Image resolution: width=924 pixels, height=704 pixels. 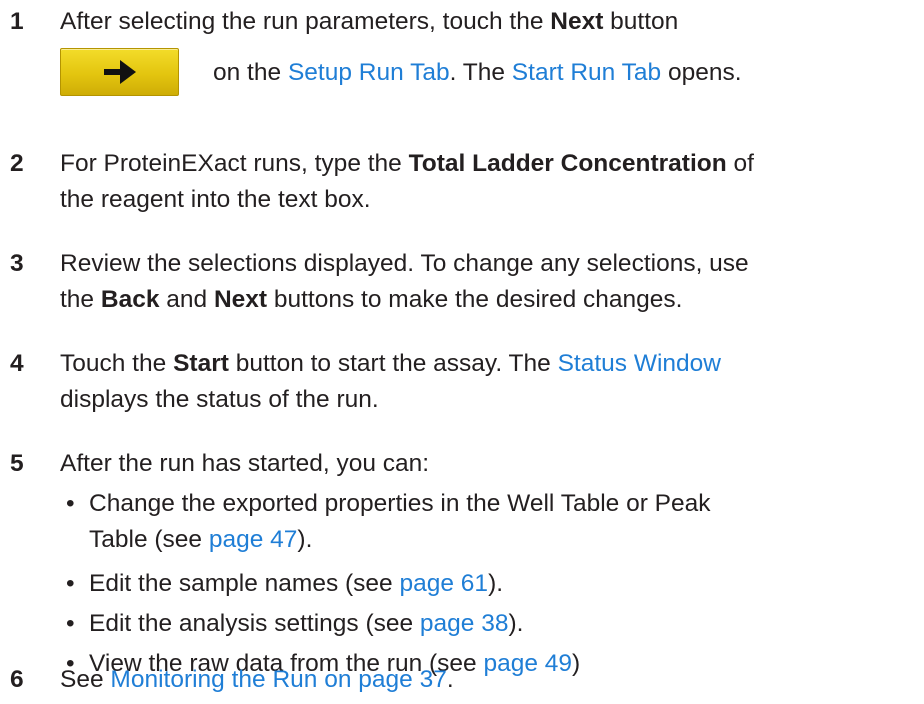 What do you see at coordinates (80, 299) in the screenshot?
I see `text: the` at bounding box center [80, 299].